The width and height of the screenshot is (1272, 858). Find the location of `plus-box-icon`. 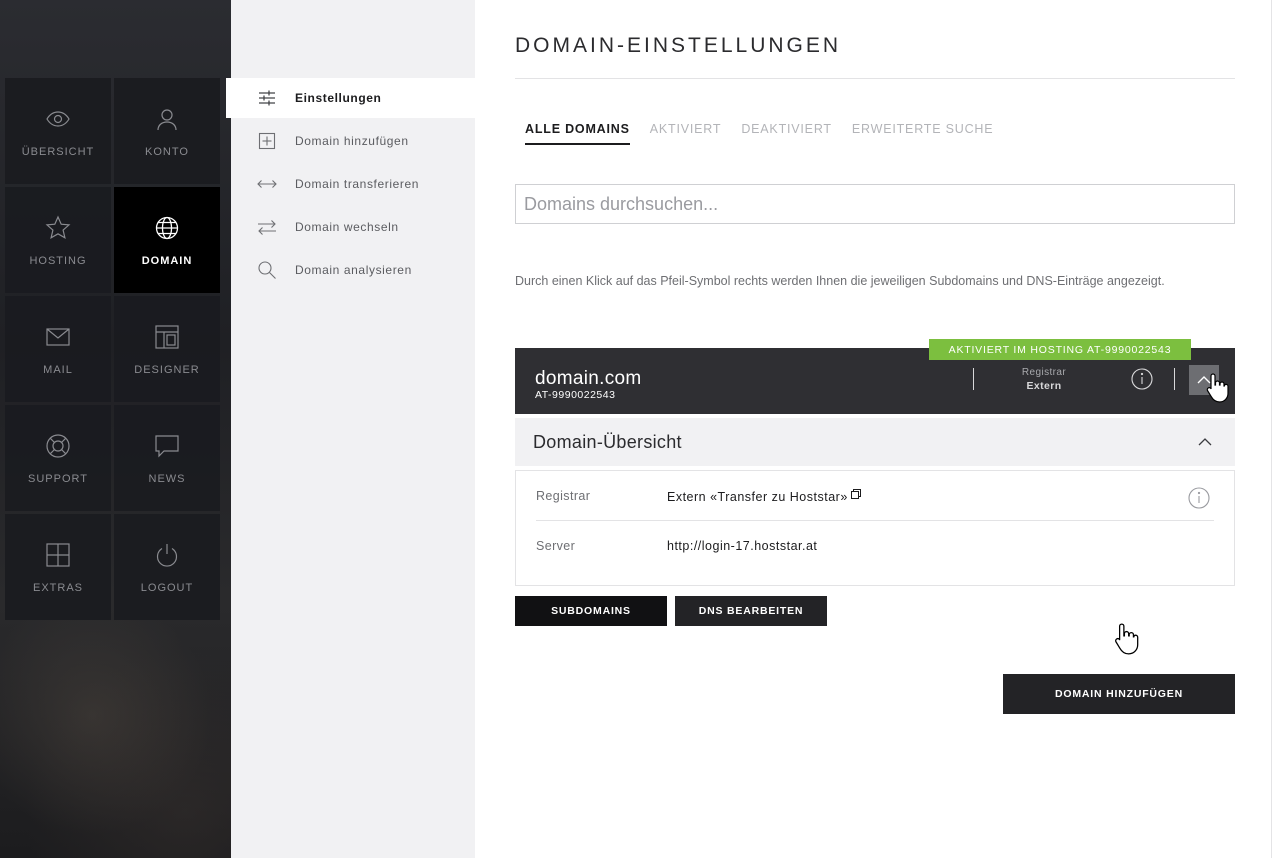

plus-box-icon is located at coordinates (58, 555).